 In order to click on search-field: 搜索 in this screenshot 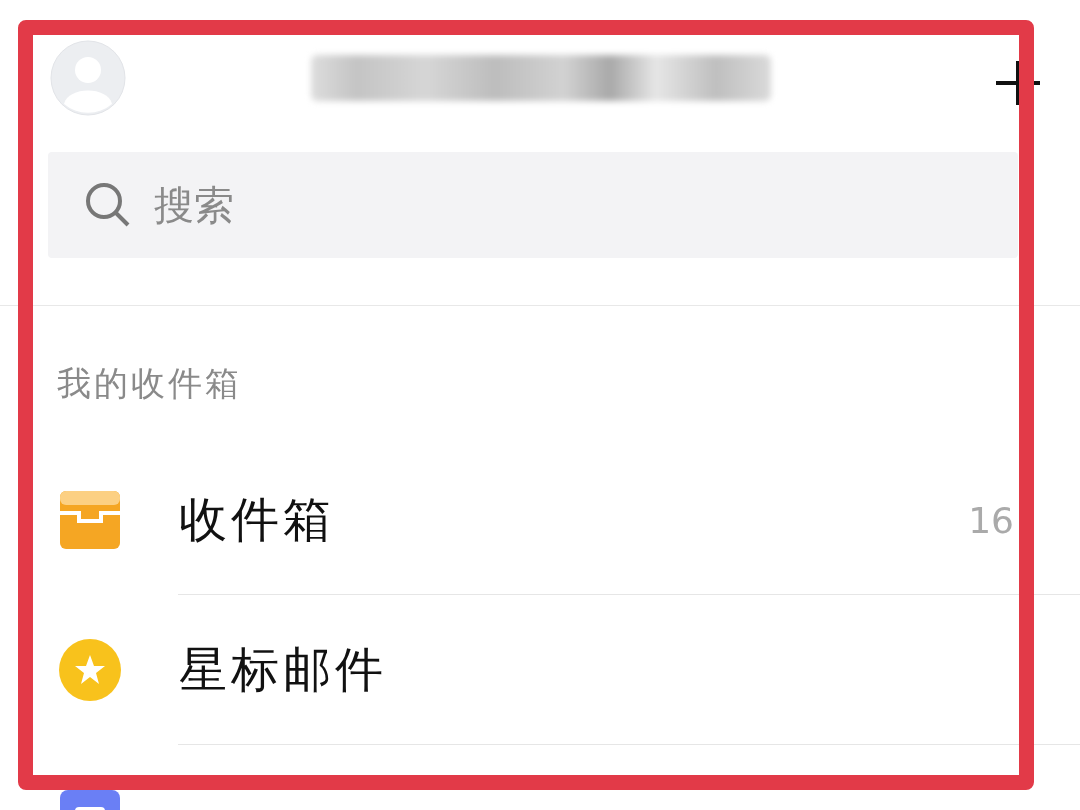, I will do `click(533, 205)`.